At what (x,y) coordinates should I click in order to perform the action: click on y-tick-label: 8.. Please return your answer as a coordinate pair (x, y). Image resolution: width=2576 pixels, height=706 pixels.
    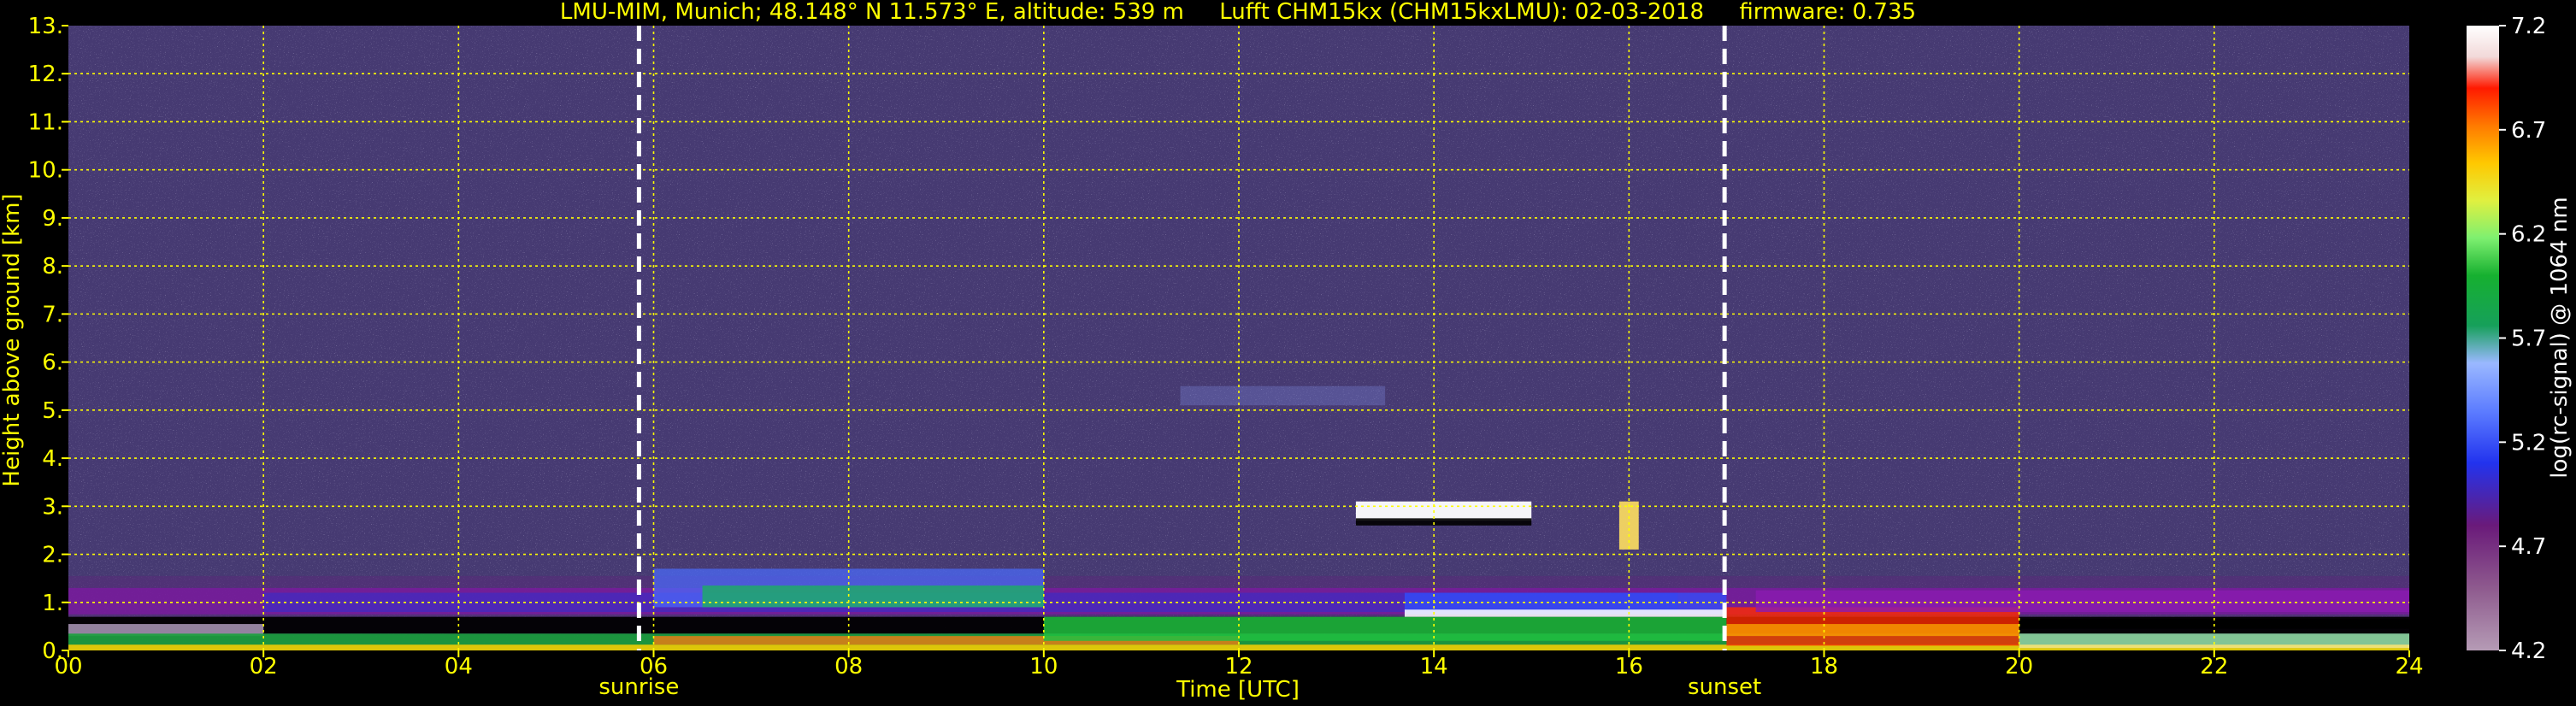
    Looking at the image, I should click on (52, 266).